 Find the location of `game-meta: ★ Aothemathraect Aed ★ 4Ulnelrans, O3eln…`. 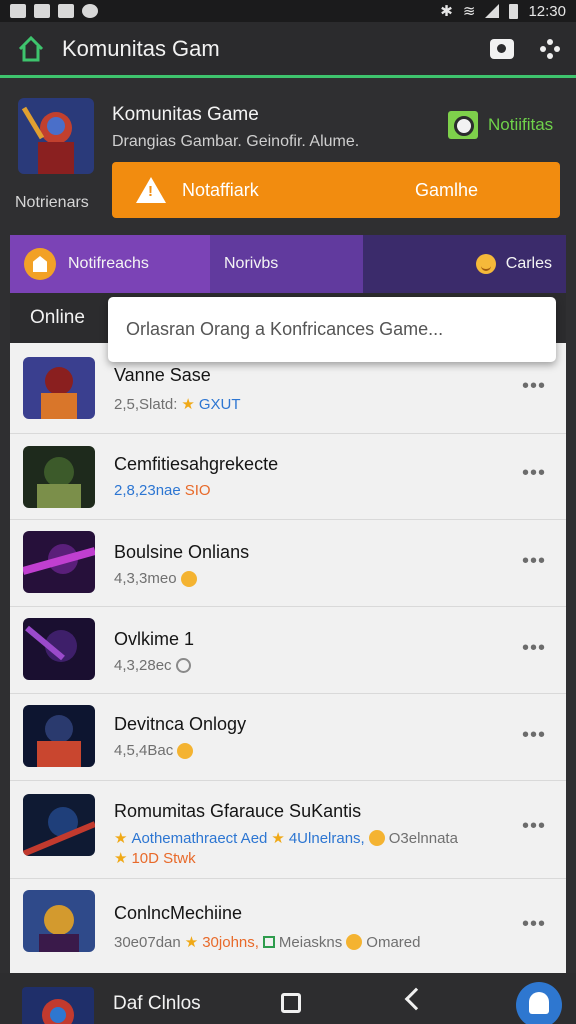

game-meta: ★ Aothemathraect Aed ★ 4Ulnelrans, O3eln… is located at coordinates (286, 838).